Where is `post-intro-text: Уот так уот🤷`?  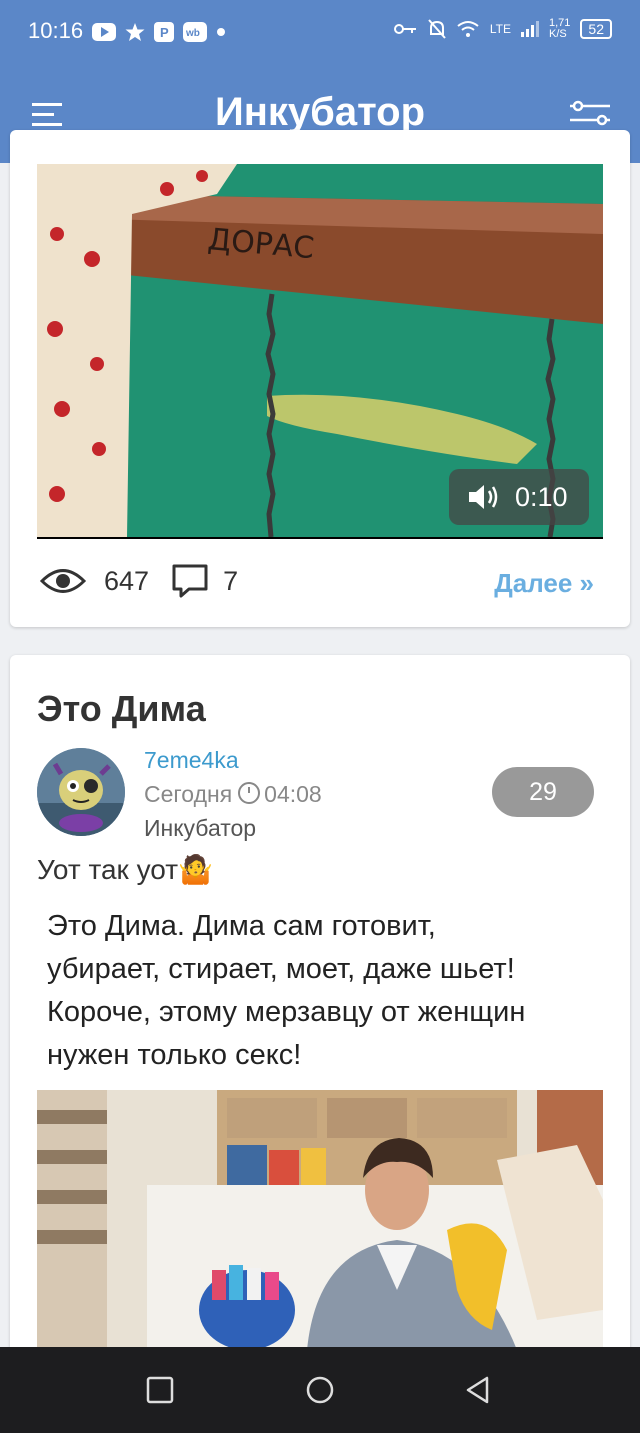 post-intro-text: Уот так уот🤷 is located at coordinates (125, 869).